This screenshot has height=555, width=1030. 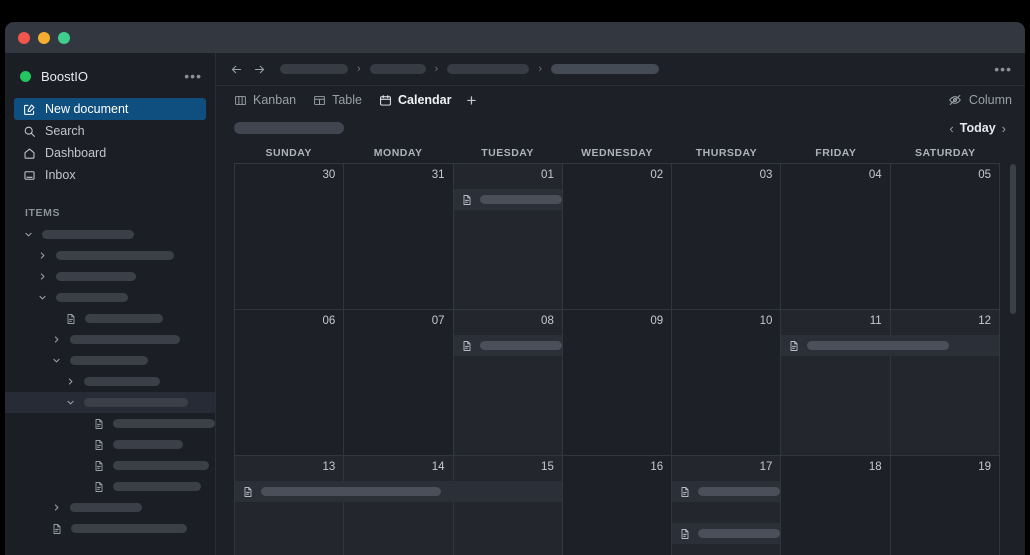 I want to click on tab-table: Table, so click(x=337, y=100).